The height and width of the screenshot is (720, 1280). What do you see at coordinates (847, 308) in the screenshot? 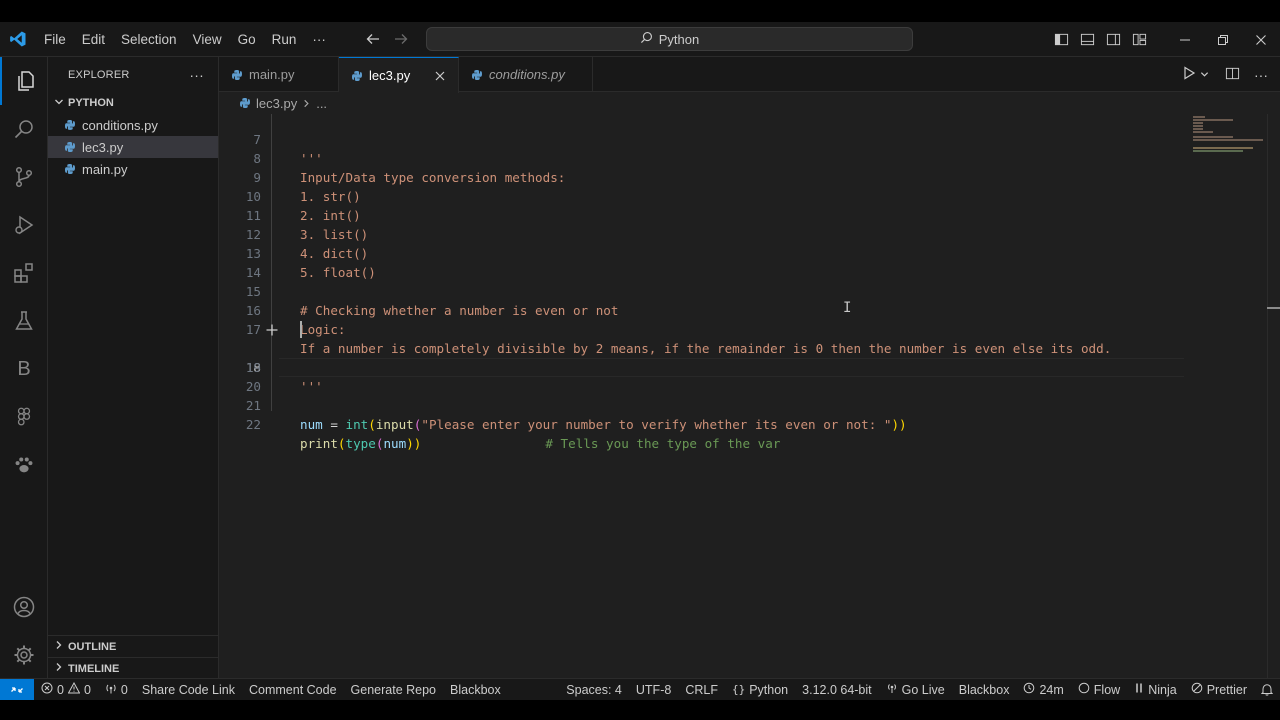
I see `mouse-ibeam-cursor-icon: I` at bounding box center [847, 308].